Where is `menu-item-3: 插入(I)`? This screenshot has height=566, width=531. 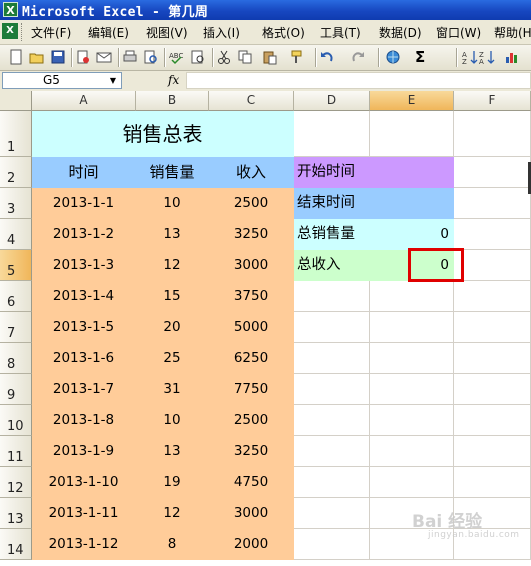 menu-item-3: 插入(I) is located at coordinates (221, 32).